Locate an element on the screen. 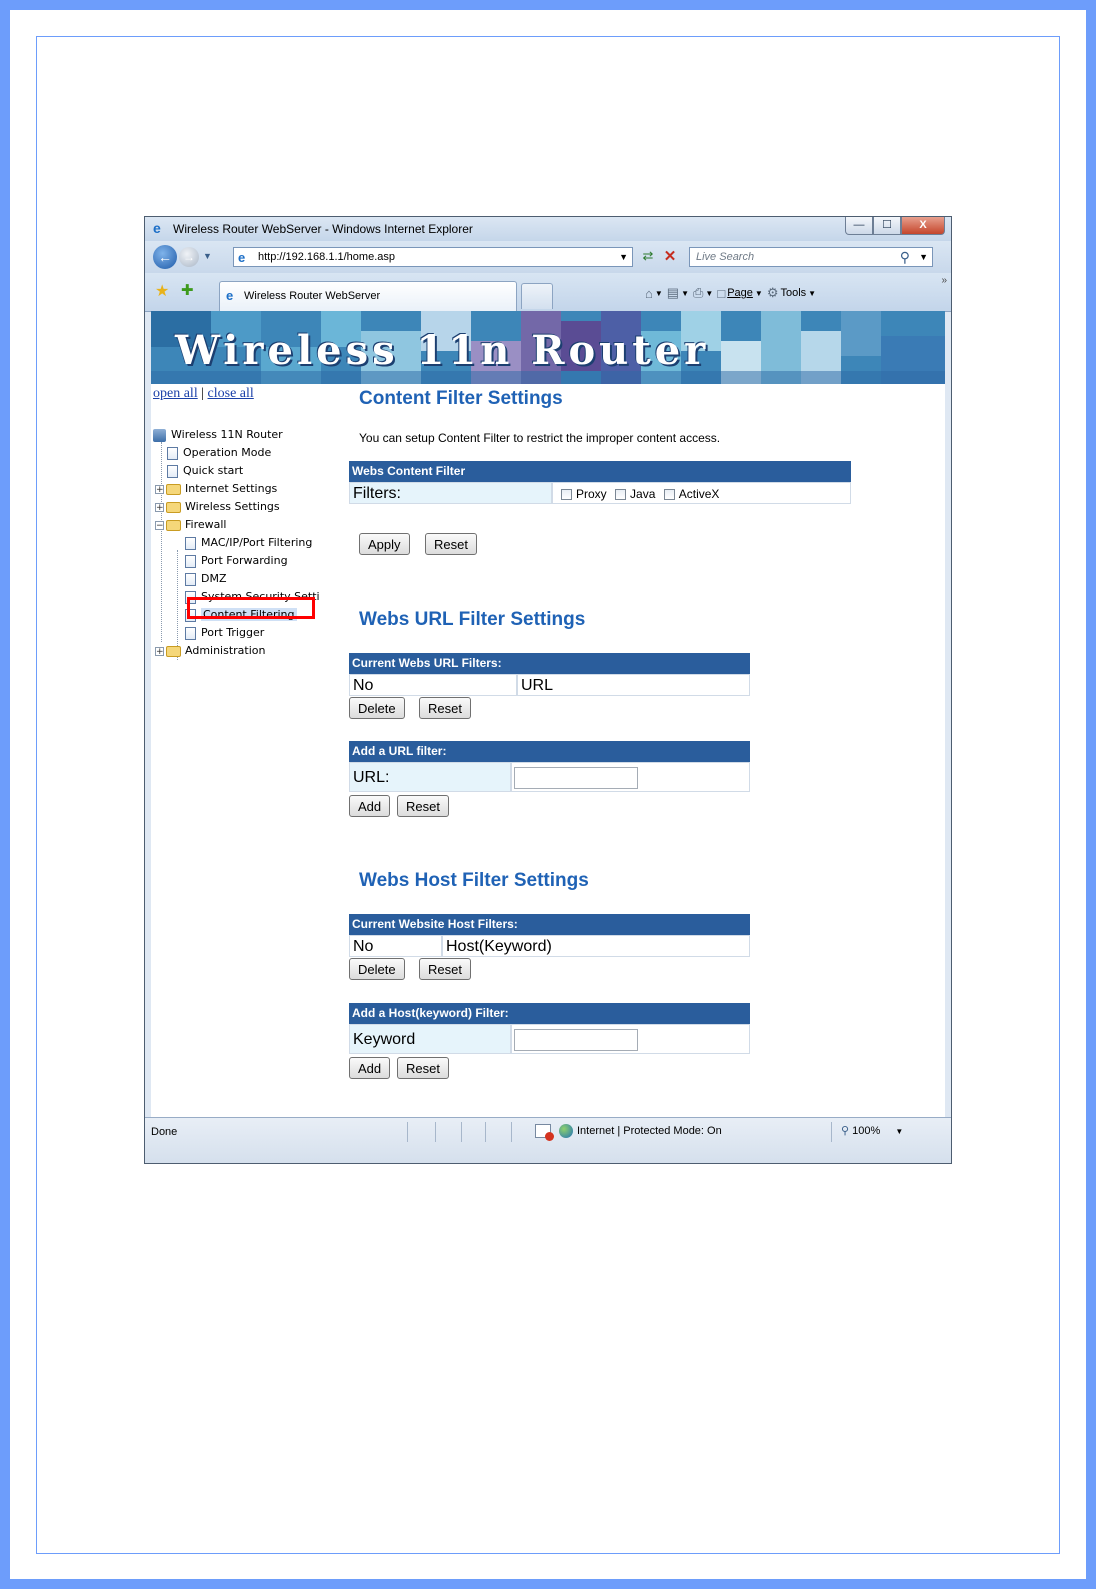 This screenshot has height=1589, width=1096. print-button: ⎙ ▼ is located at coordinates (703, 293).